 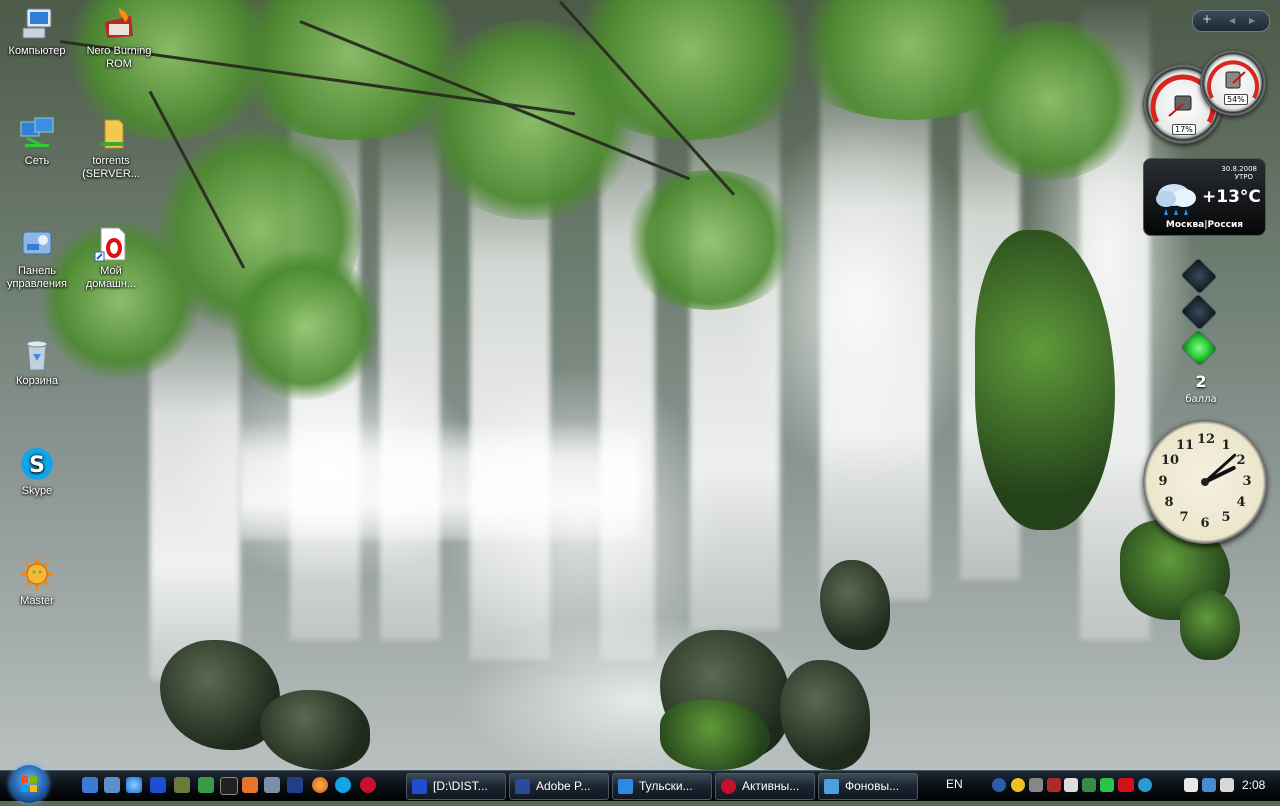 I want to click on weather-date: 30.8.2008, so click(x=1239, y=169).